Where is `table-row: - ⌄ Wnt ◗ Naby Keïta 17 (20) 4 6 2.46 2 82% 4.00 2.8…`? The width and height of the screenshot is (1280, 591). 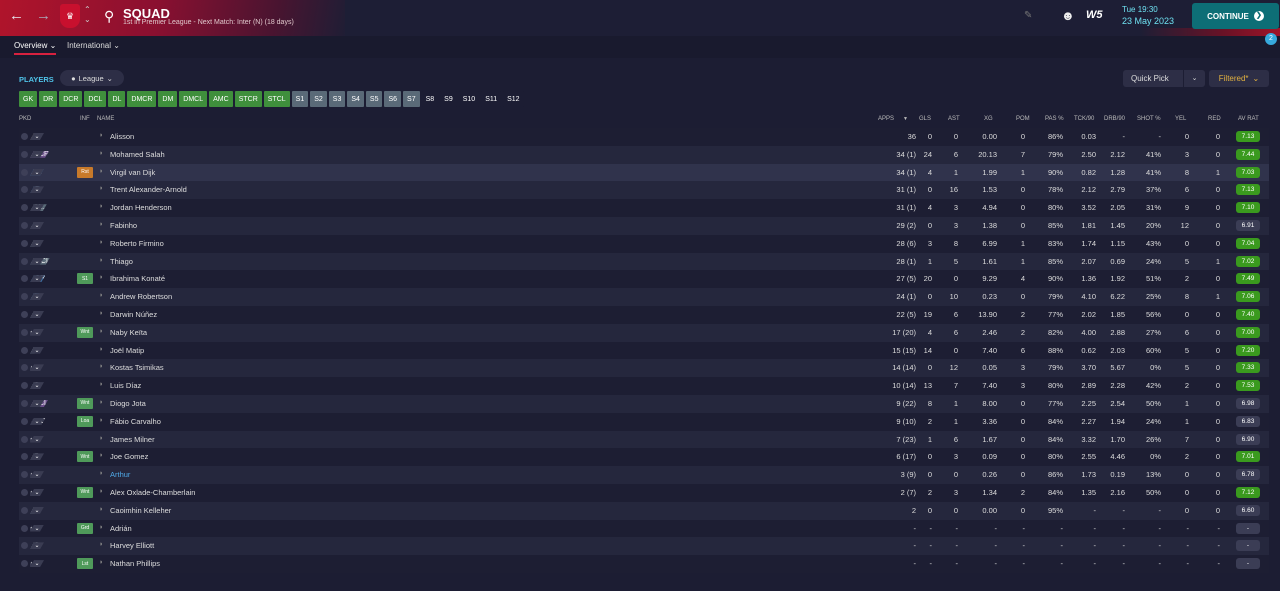 table-row: - ⌄ Wnt ◗ Naby Keïta 17 (20) 4 6 2.46 2 82% 4.00 2.8… is located at coordinates (644, 332).